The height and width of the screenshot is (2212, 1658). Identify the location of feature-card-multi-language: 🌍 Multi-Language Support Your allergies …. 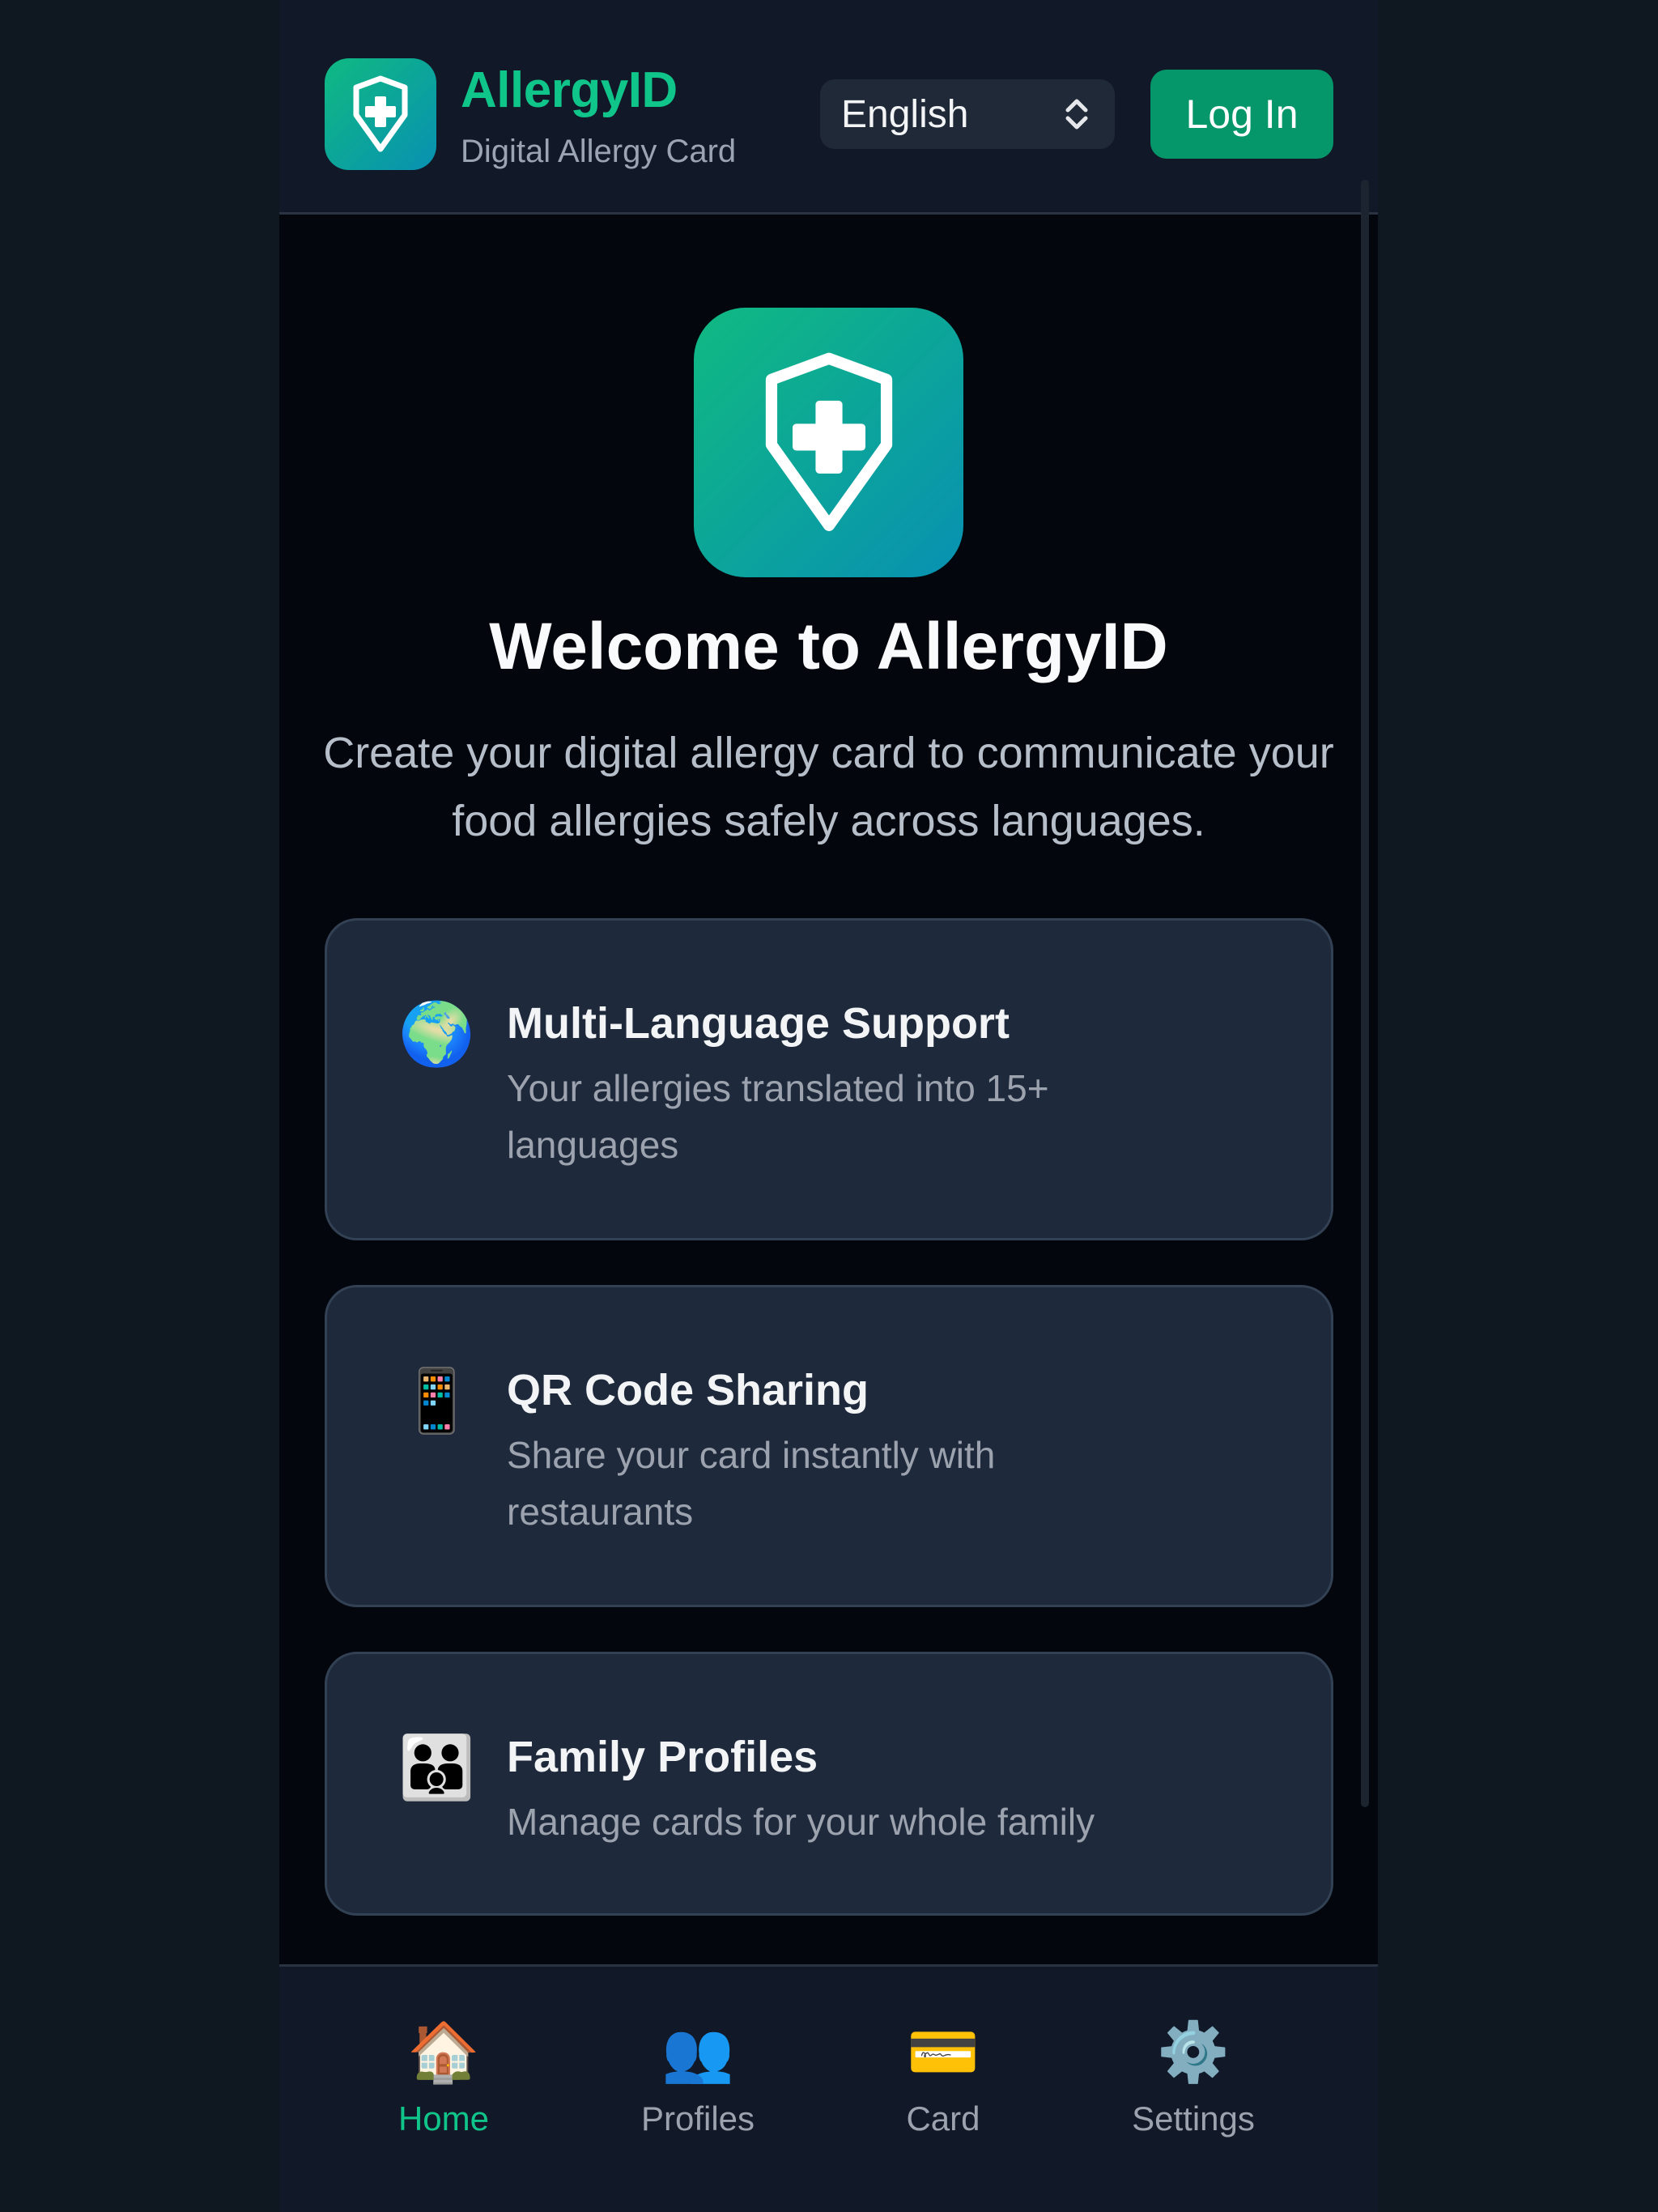
(829, 1079).